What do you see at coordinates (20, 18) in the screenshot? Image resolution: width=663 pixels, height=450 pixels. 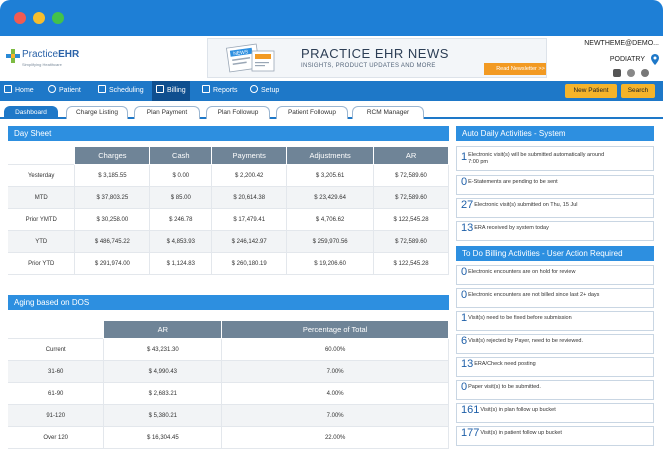 I see `close-window-button` at bounding box center [20, 18].